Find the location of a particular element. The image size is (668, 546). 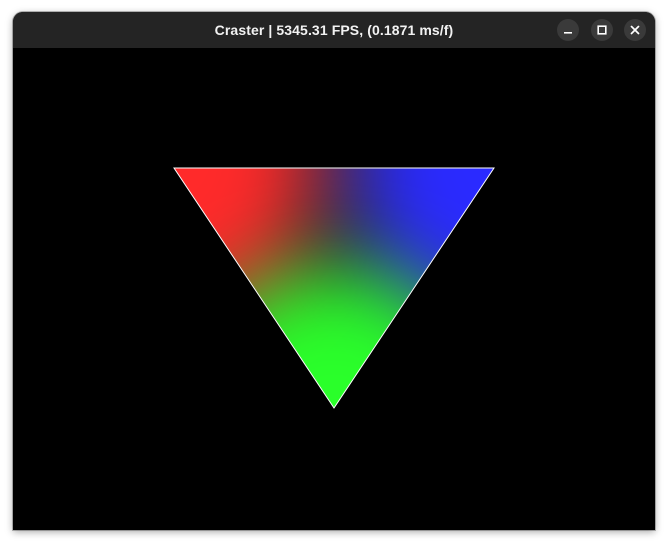

close-button is located at coordinates (635, 30).